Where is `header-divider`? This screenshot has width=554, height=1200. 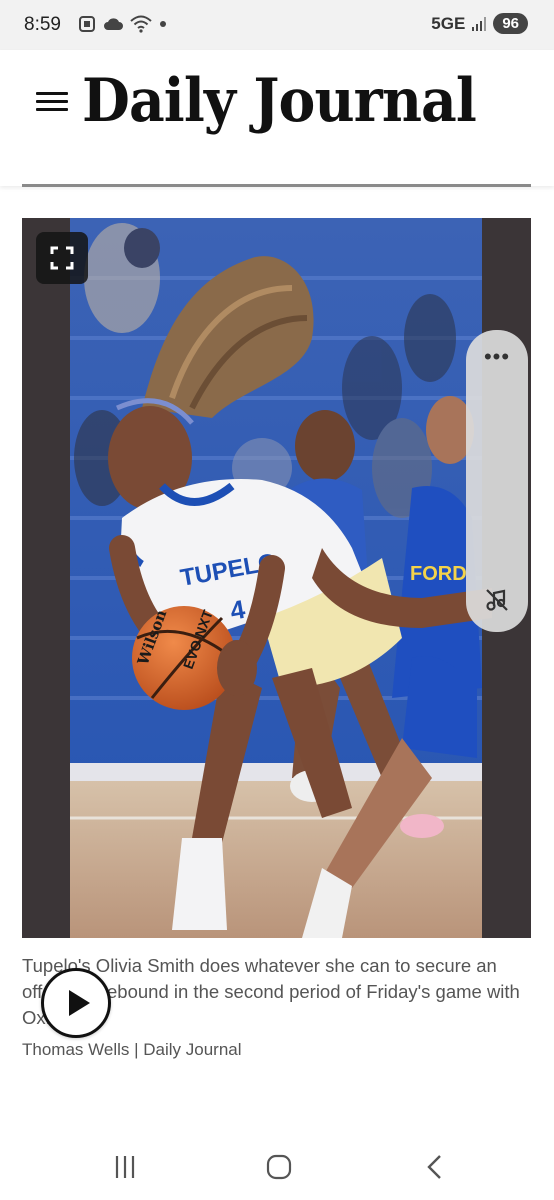
header-divider is located at coordinates (276, 185).